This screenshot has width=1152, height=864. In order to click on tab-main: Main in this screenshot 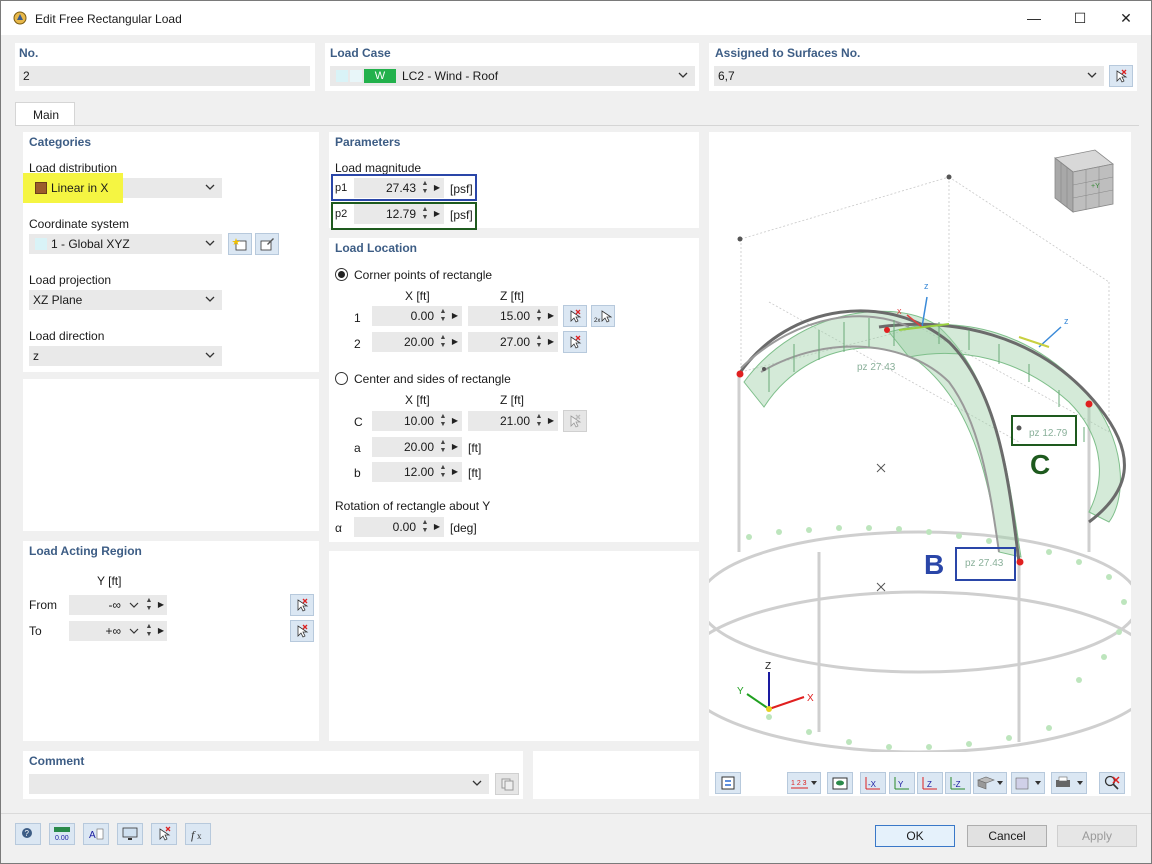, I will do `click(45, 114)`.